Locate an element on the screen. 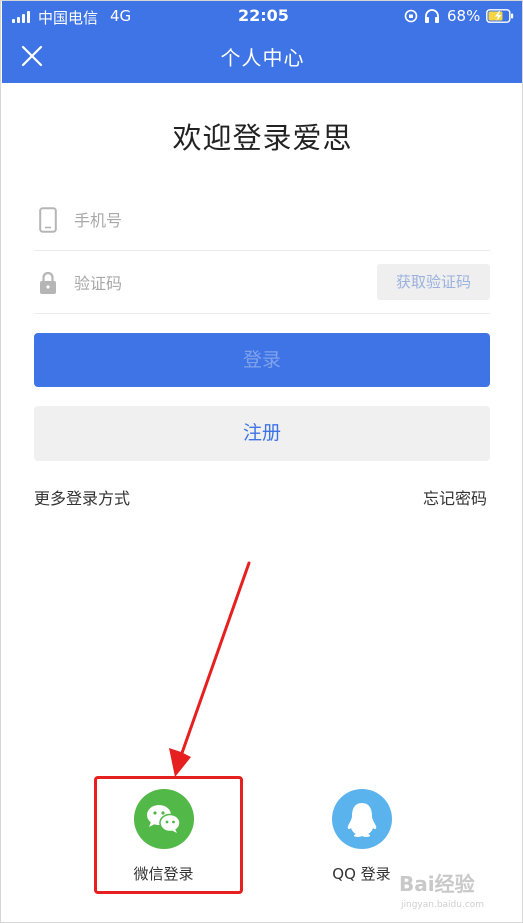  battery-charging-icon is located at coordinates (500, 16).